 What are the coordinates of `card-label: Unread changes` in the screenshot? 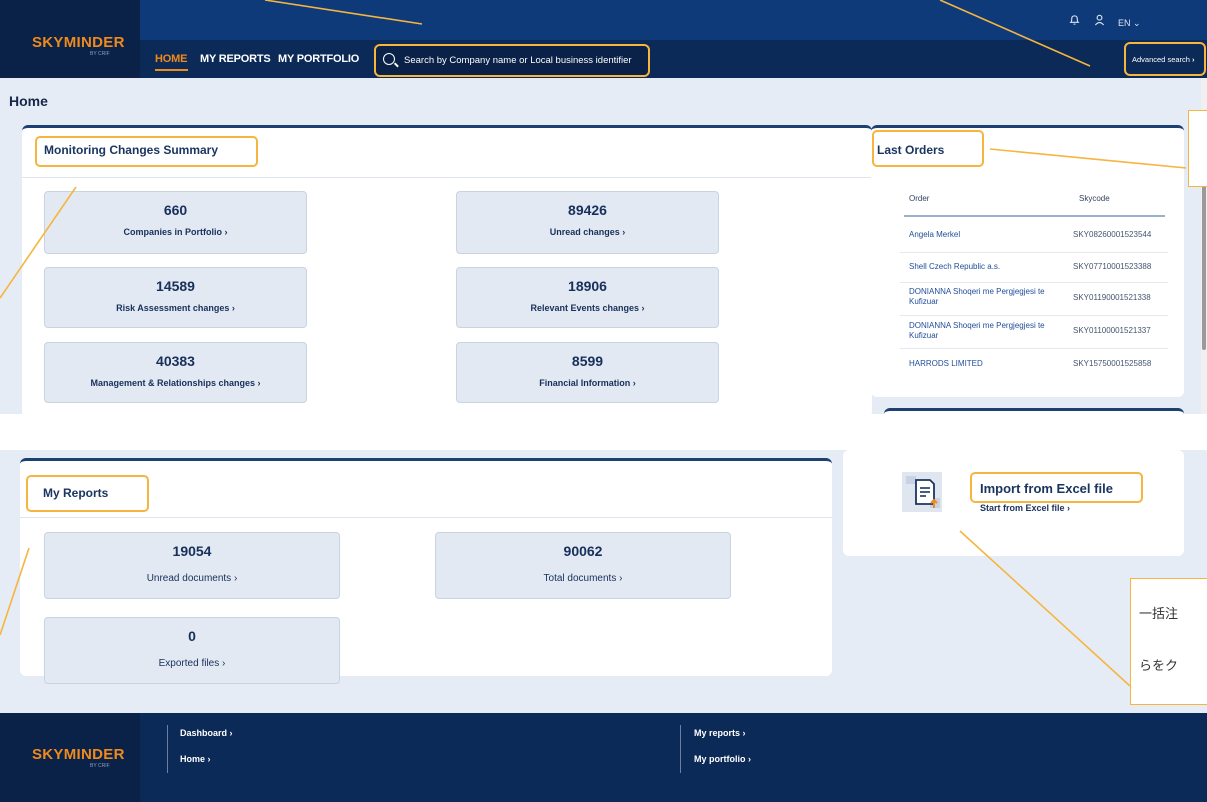 It's located at (584, 232).